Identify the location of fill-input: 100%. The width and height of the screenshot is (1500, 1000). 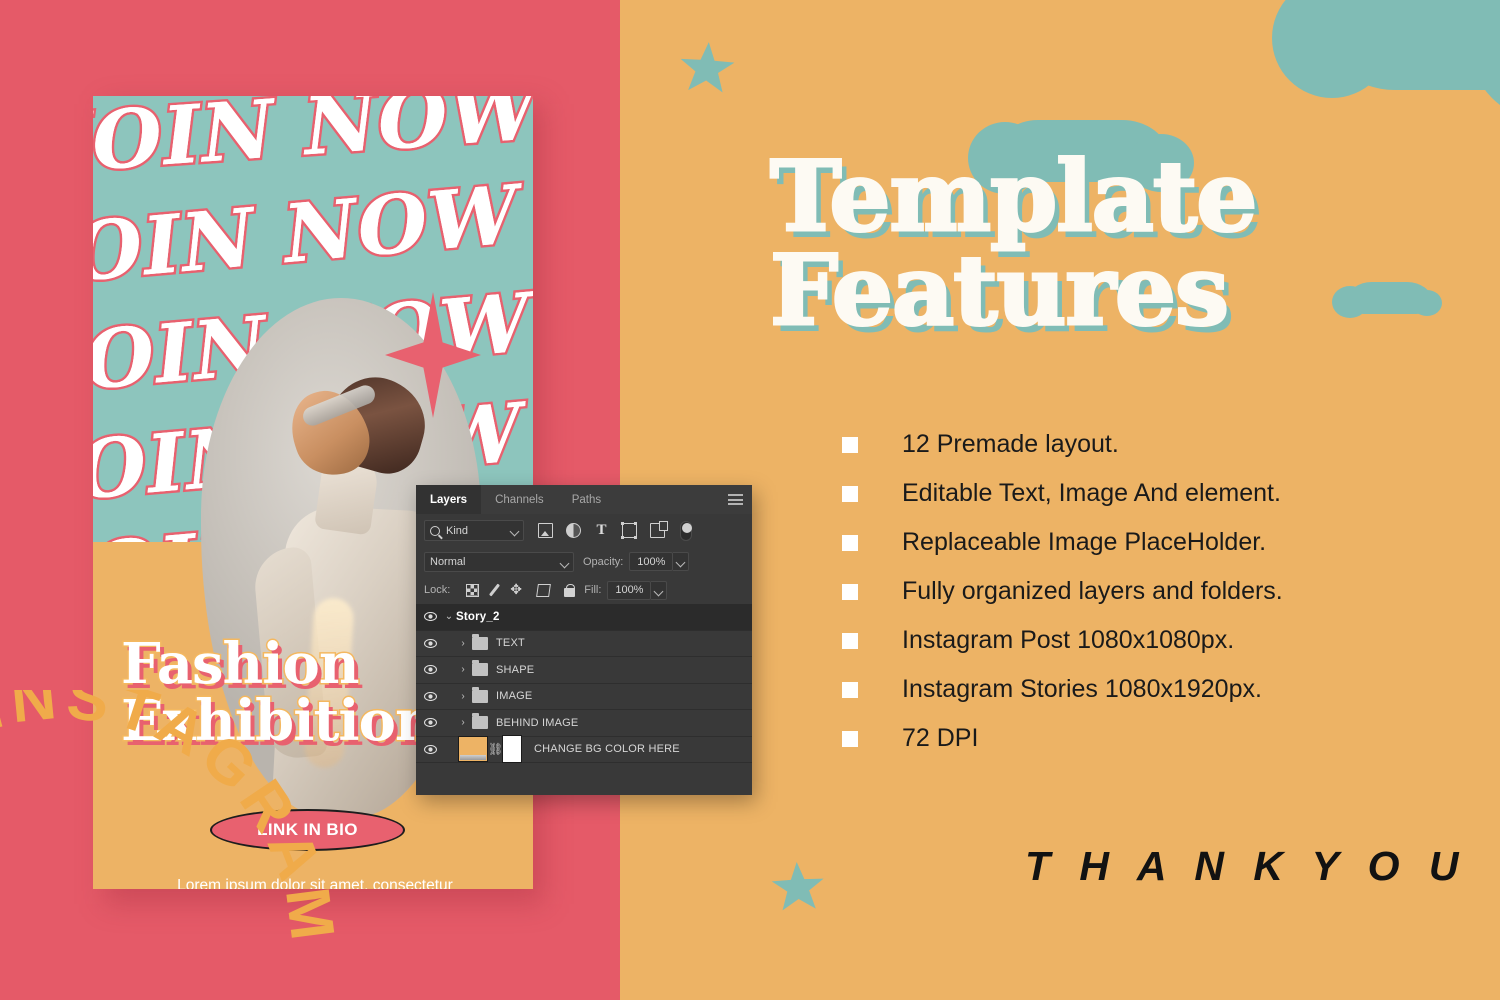
(629, 590).